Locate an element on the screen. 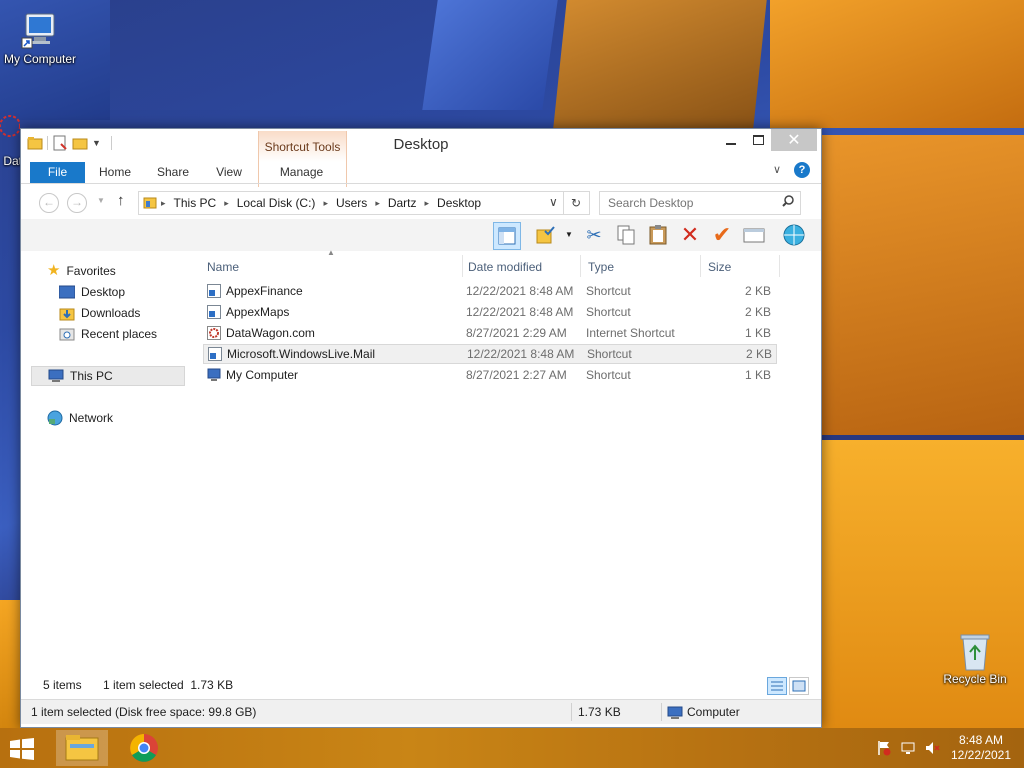 The image size is (1024, 769). clock-date: 12/22/2021 is located at coordinates (981, 755).